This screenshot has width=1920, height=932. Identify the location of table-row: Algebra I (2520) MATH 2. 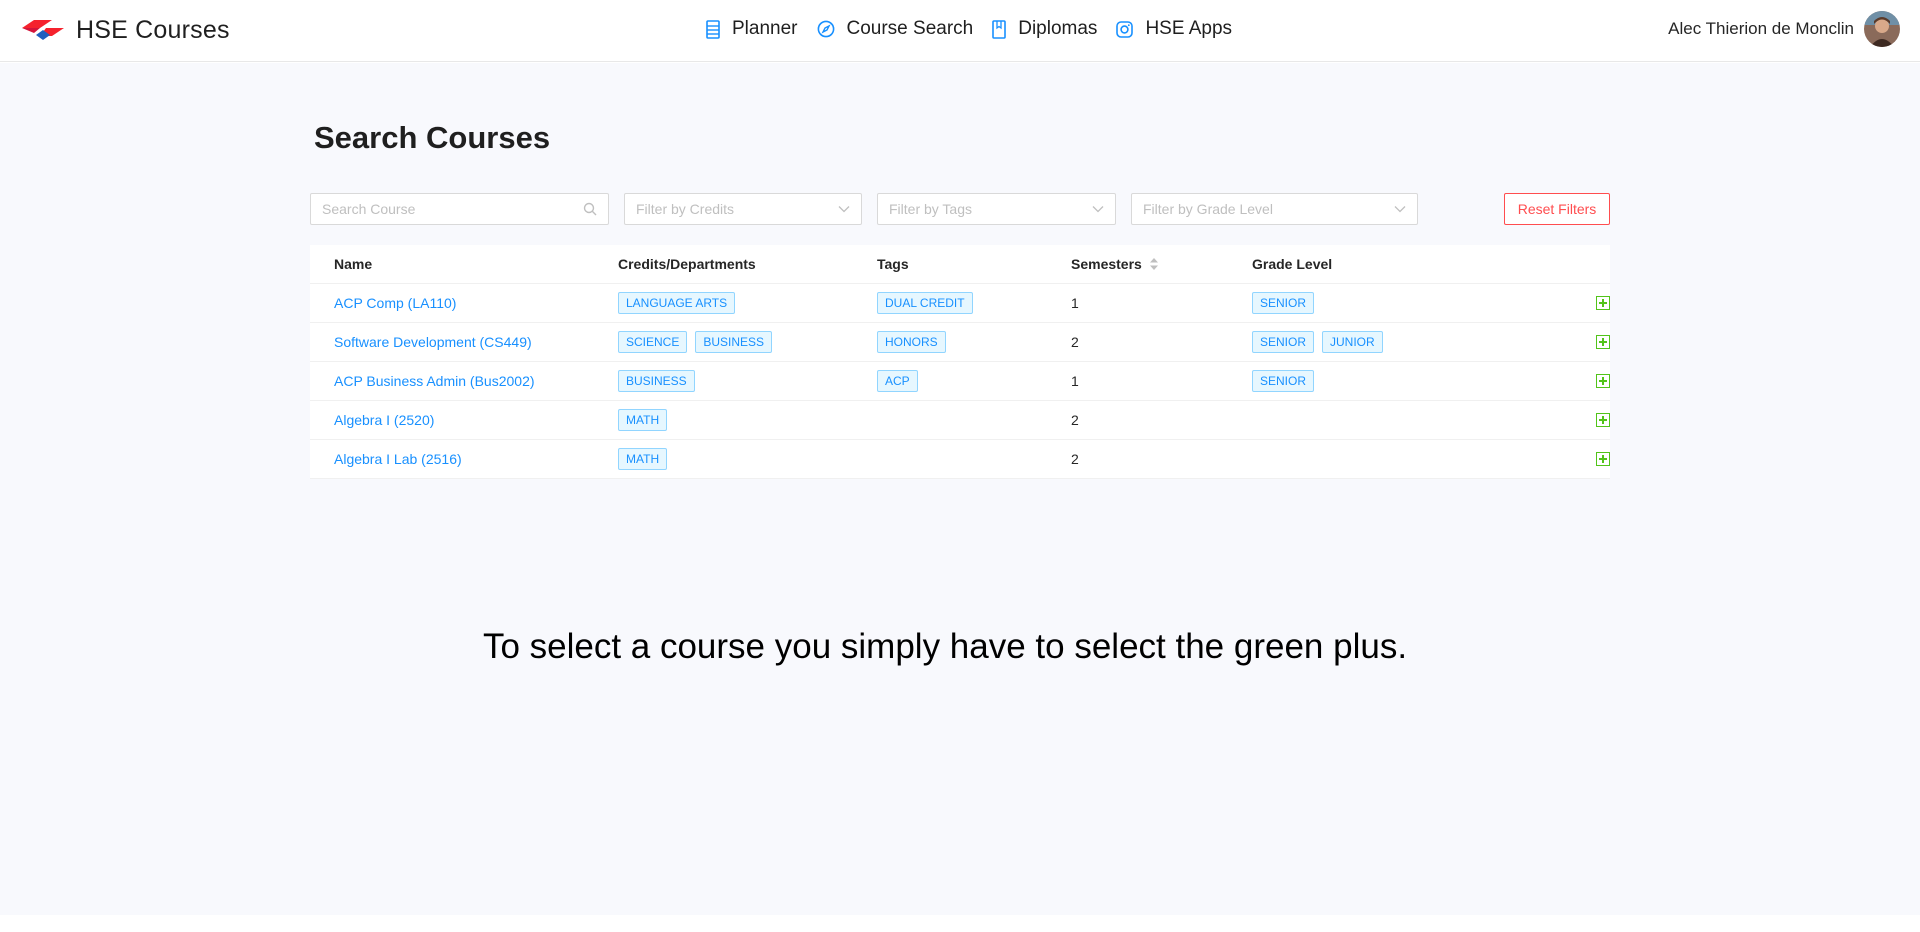
(960, 420).